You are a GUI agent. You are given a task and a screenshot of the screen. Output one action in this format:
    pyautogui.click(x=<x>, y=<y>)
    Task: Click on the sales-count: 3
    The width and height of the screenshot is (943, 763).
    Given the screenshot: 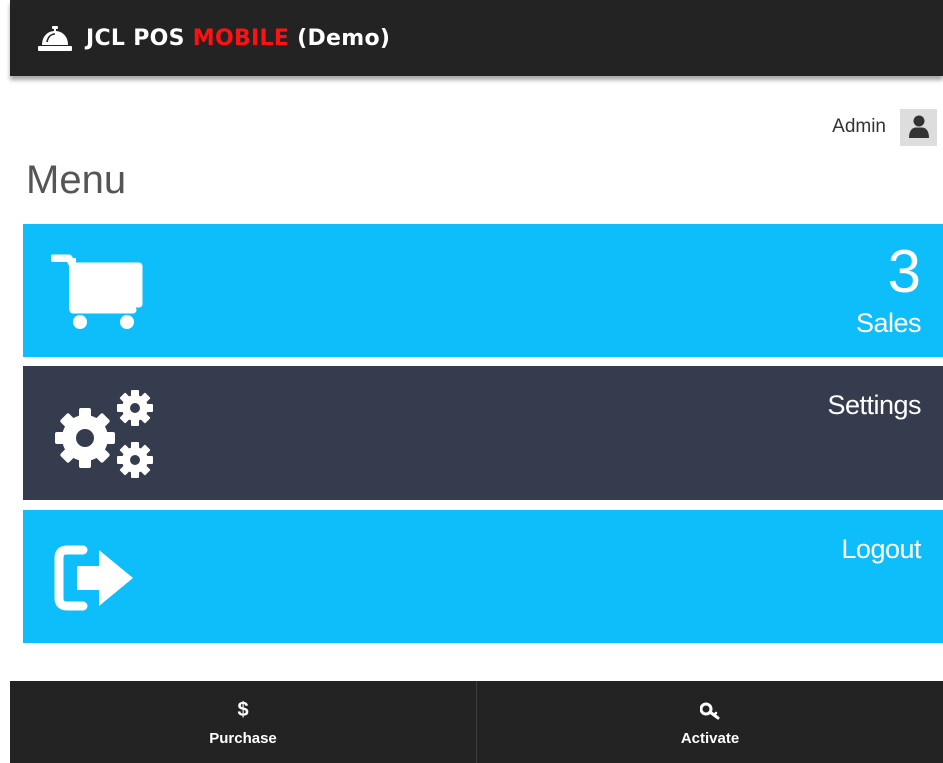 What is the action you would take?
    pyautogui.click(x=904, y=271)
    